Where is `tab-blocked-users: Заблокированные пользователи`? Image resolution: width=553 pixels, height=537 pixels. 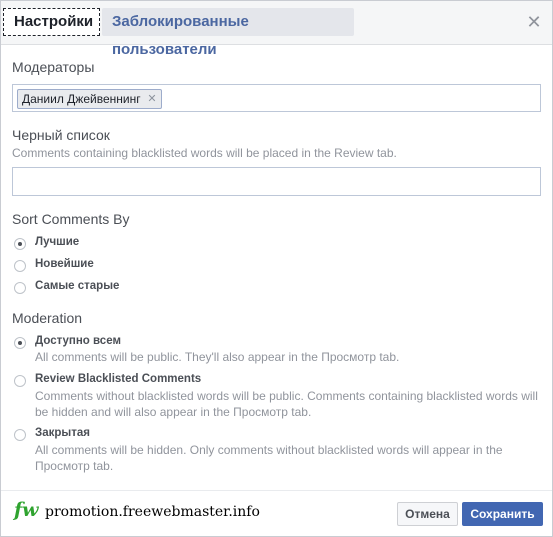 tab-blocked-users: Заблокированные пользователи is located at coordinates (228, 33).